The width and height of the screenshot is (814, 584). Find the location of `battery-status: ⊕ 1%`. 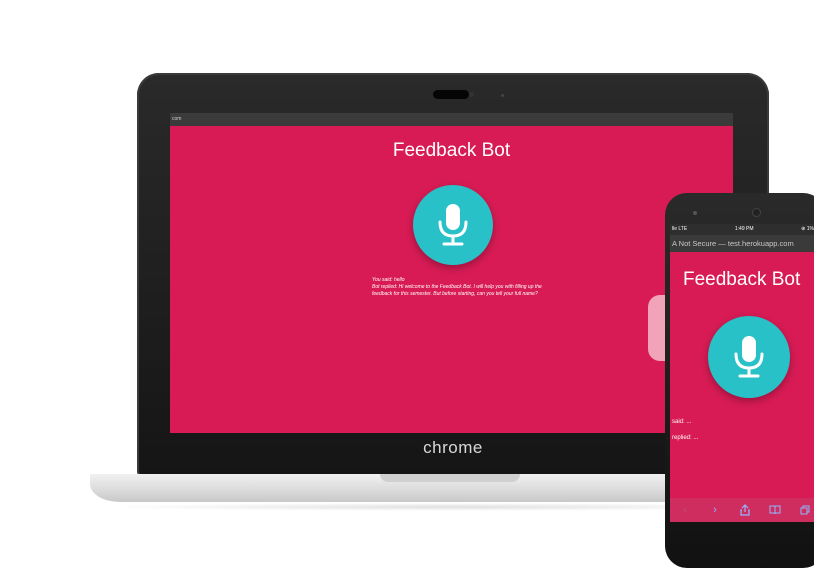

battery-status: ⊕ 1% is located at coordinates (807, 229).